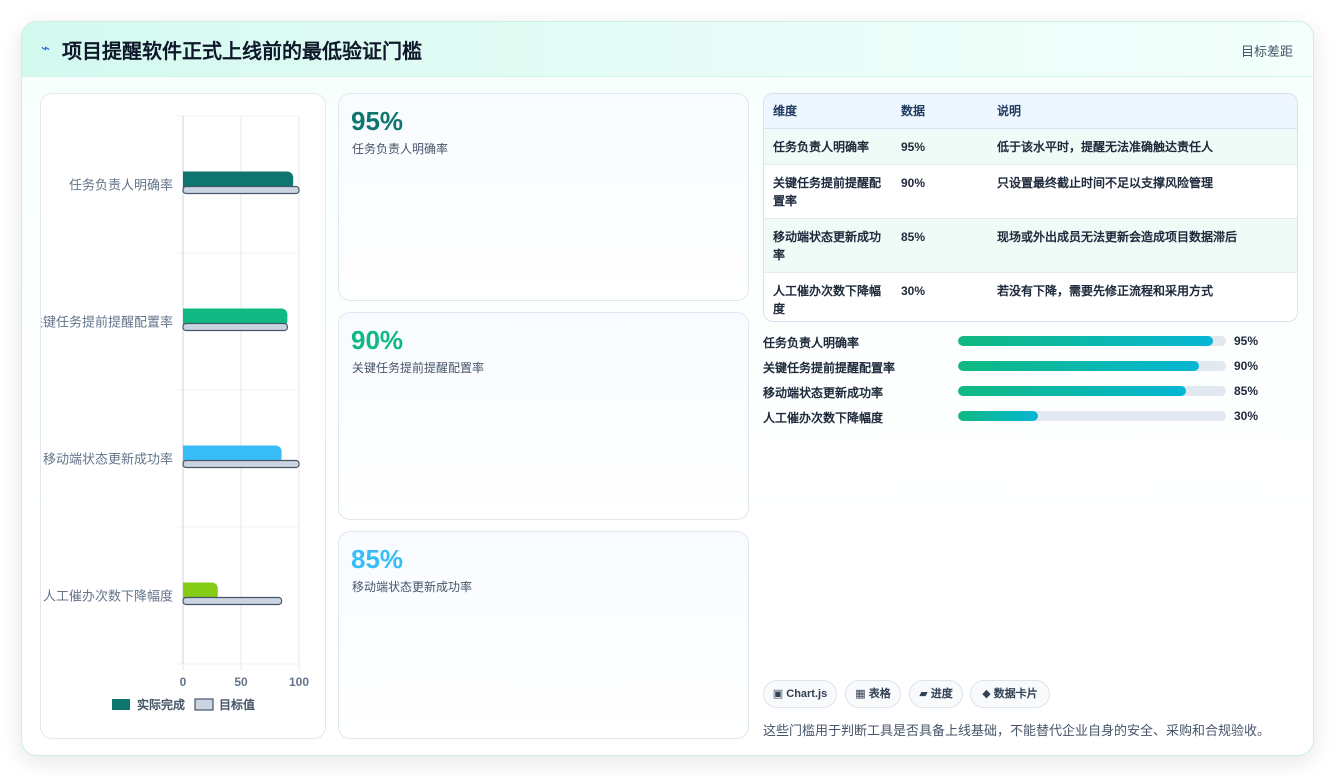  I want to click on table-cell: 90%, so click(940, 191).